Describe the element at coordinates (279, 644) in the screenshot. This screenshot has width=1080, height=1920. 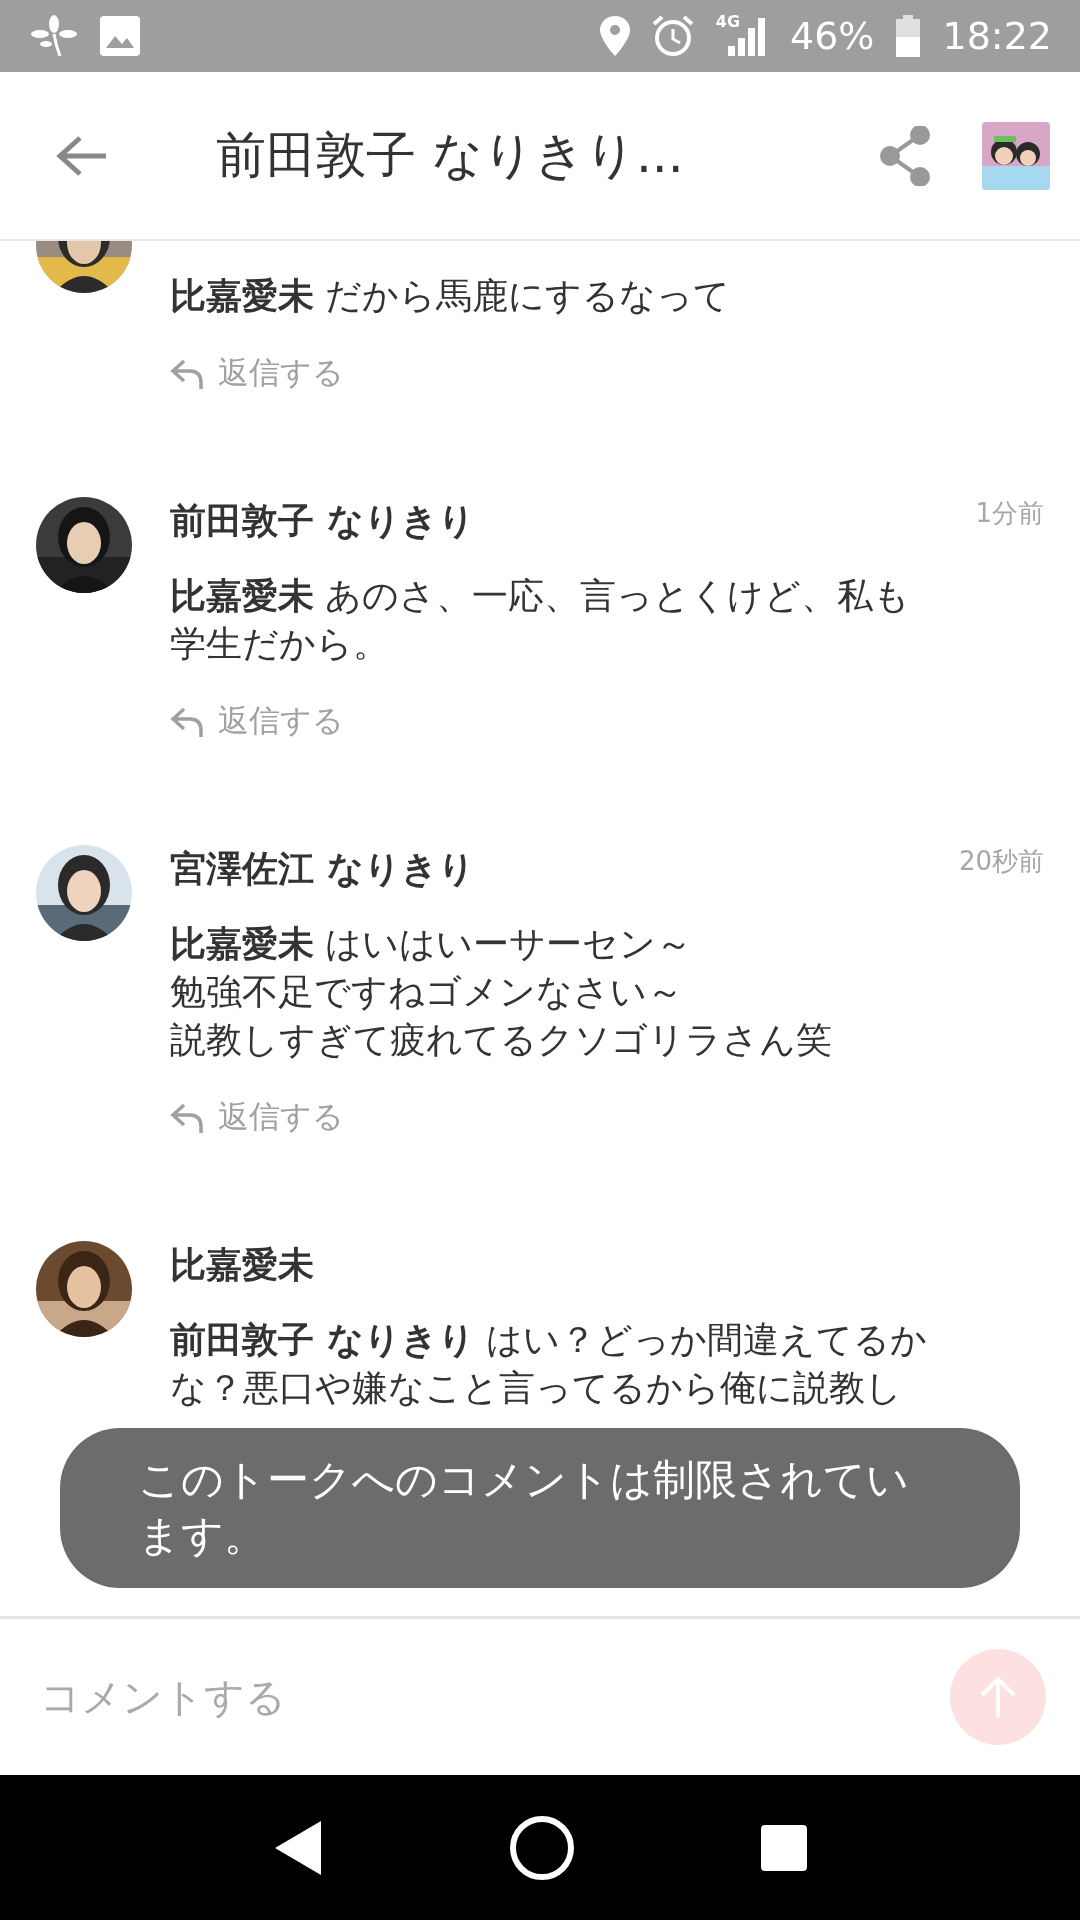
I see `comment-text: 学生だから。` at that location.